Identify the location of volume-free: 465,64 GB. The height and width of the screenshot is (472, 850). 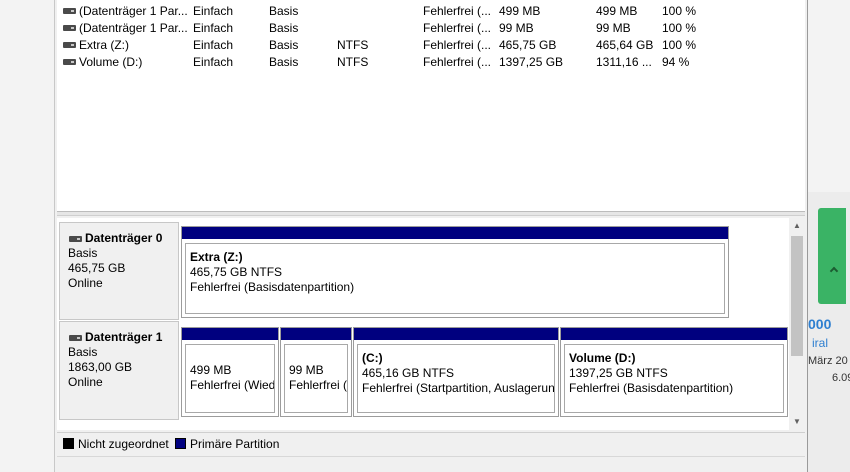
(625, 45).